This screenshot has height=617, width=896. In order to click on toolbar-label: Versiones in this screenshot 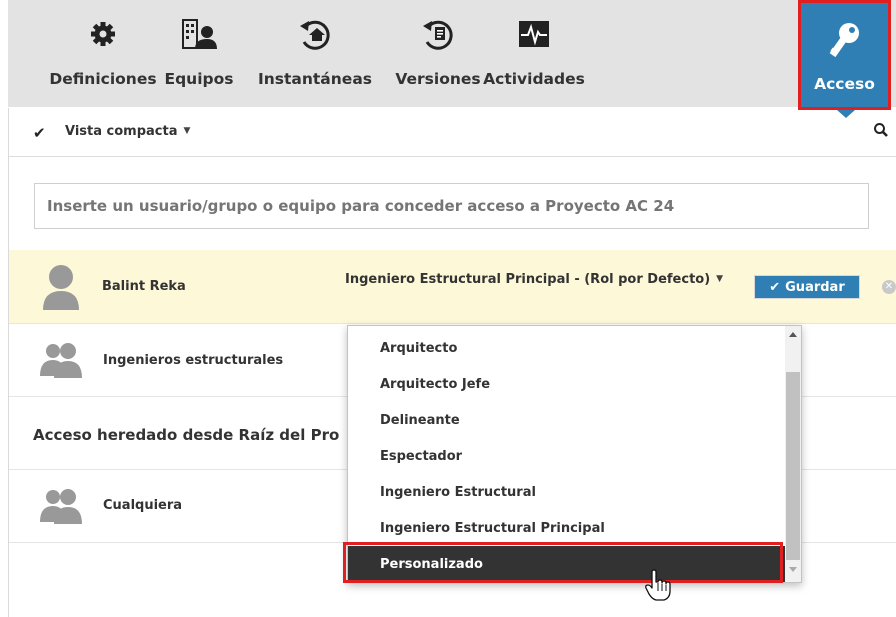, I will do `click(438, 79)`.